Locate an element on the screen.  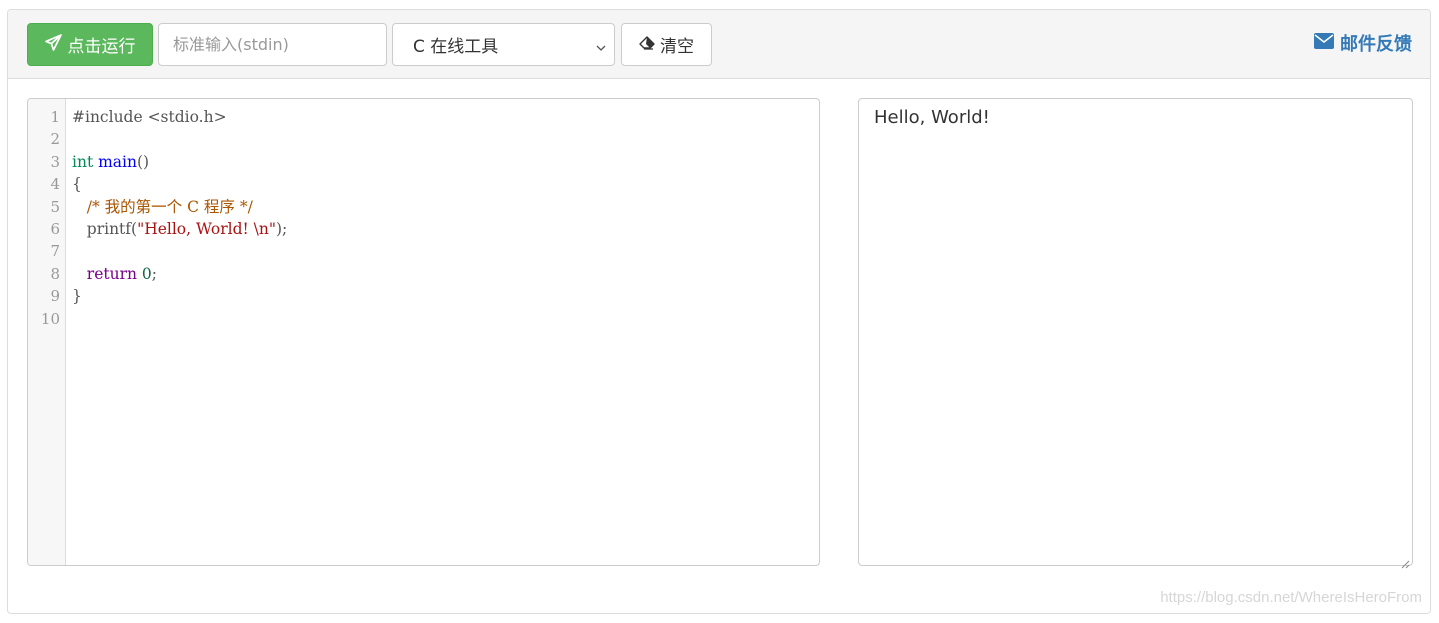
code-token-number: 0 is located at coordinates (146, 273).